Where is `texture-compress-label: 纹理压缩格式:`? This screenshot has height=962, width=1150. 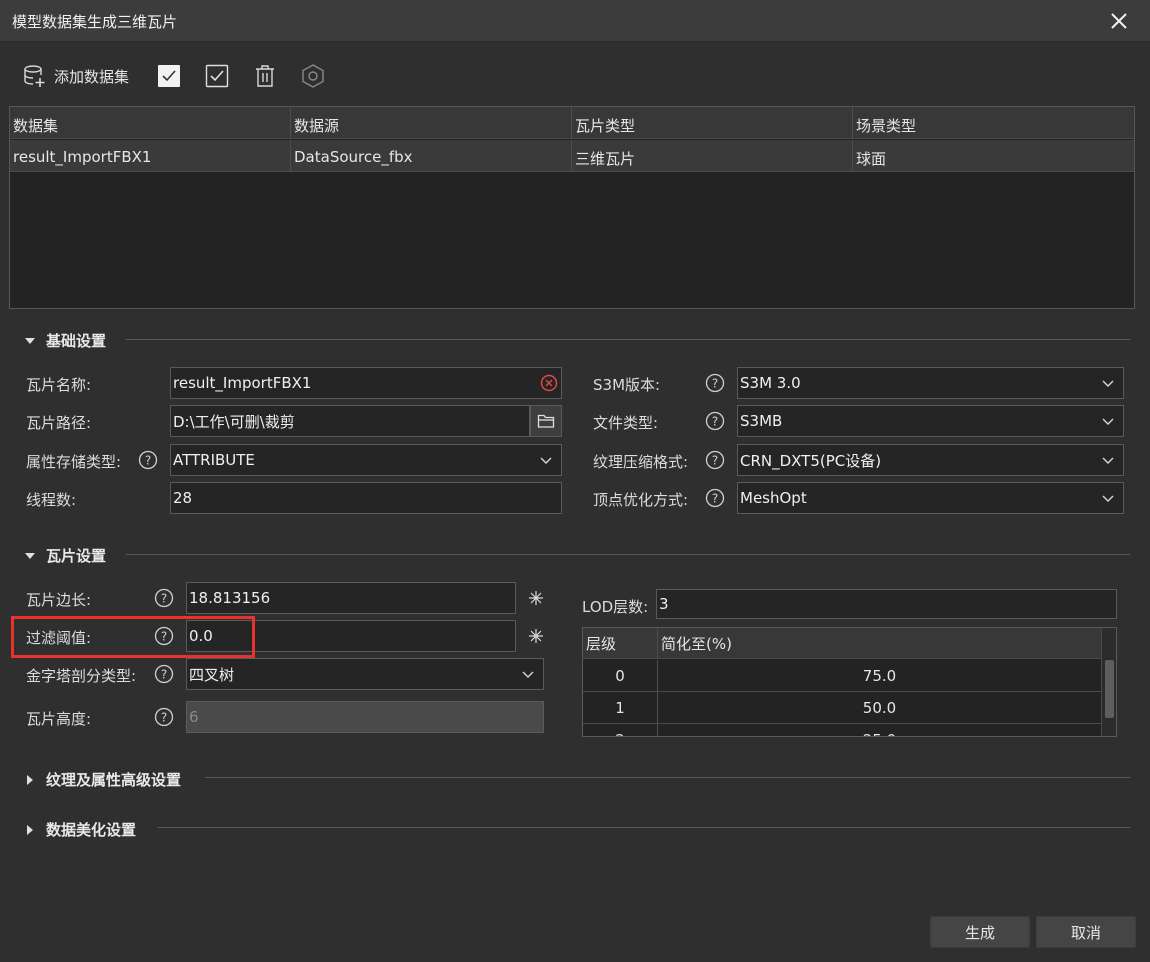 texture-compress-label: 纹理压缩格式: is located at coordinates (641, 462).